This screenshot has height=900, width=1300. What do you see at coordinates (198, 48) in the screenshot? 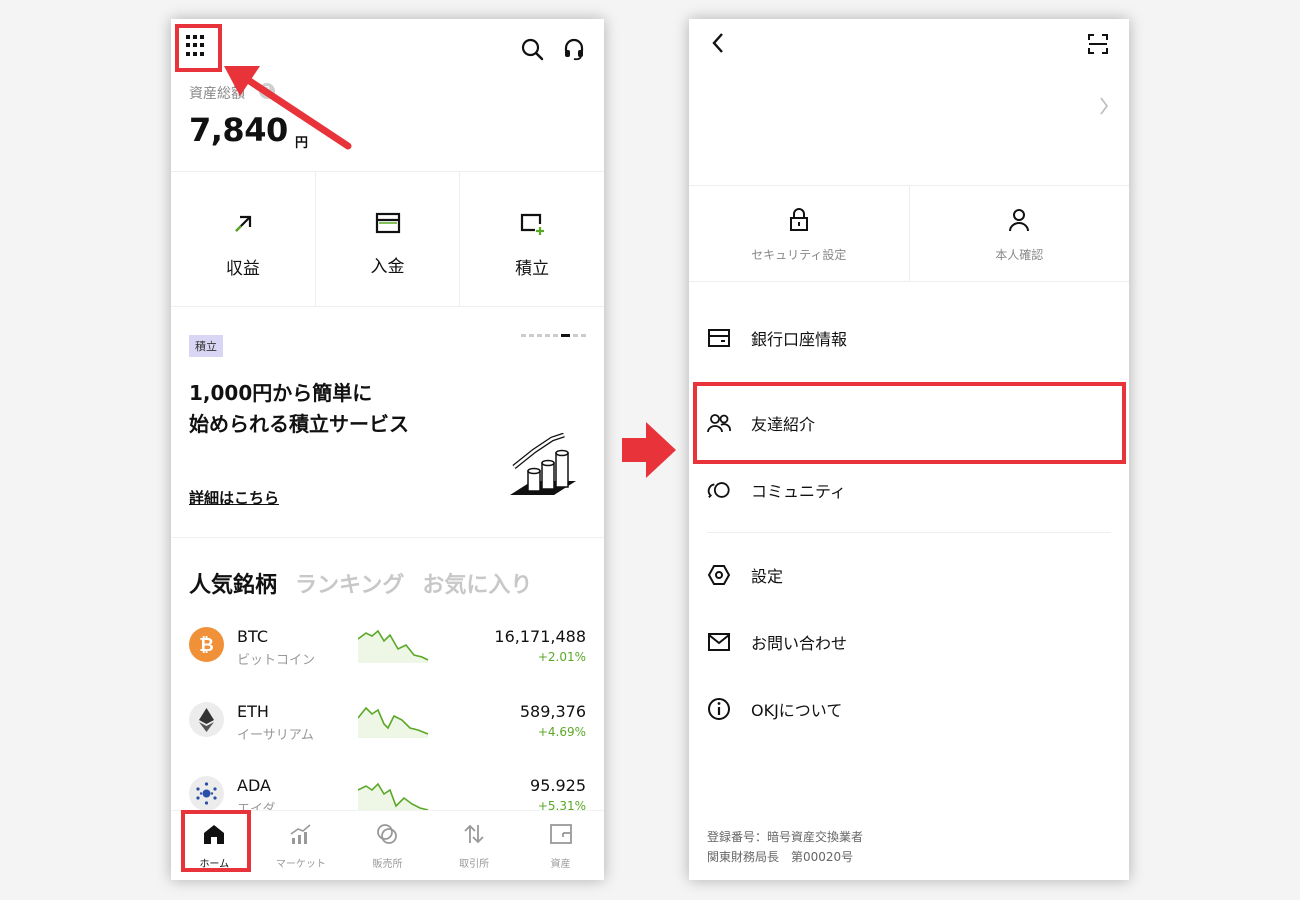
I see `highlight-menu-grid` at bounding box center [198, 48].